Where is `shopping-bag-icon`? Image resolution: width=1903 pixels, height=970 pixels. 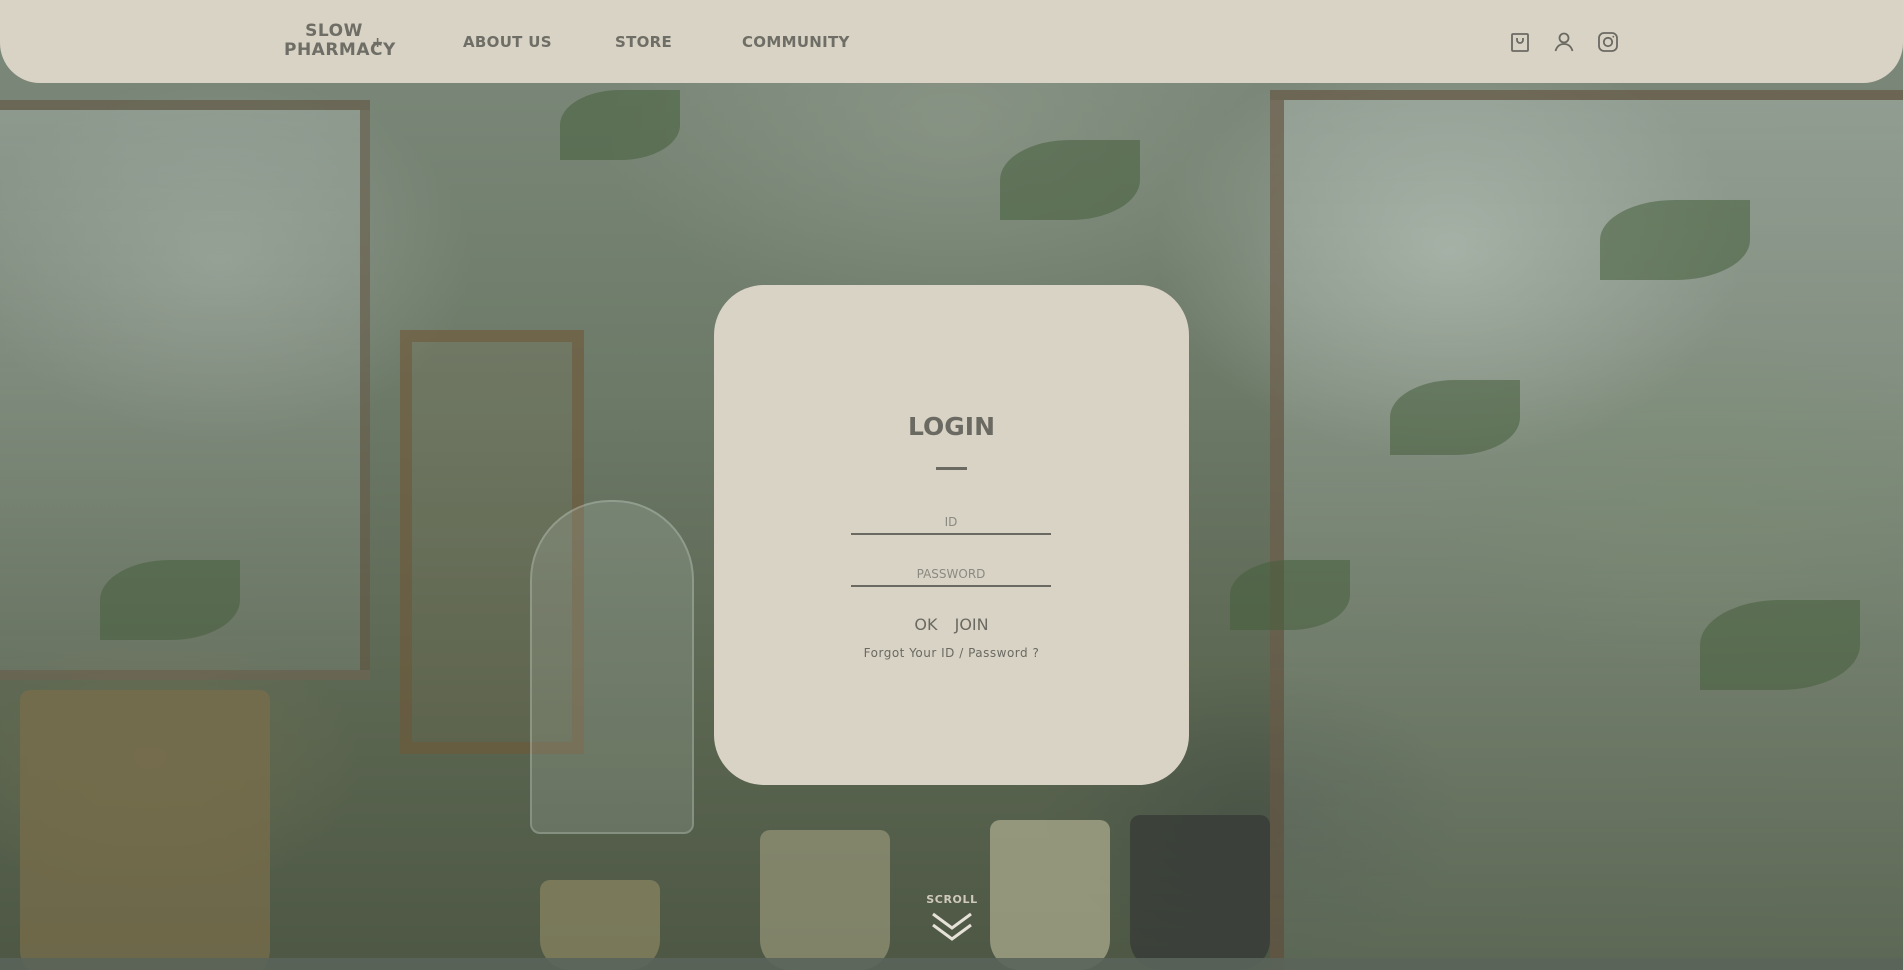 shopping-bag-icon is located at coordinates (1520, 42).